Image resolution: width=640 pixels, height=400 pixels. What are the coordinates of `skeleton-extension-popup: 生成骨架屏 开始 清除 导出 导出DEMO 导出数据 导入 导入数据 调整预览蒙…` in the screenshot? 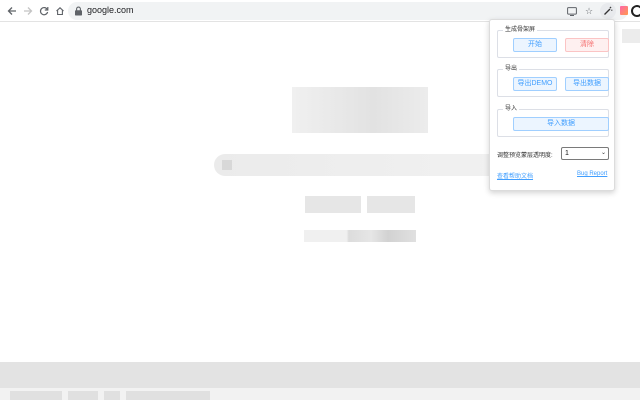 It's located at (552, 105).